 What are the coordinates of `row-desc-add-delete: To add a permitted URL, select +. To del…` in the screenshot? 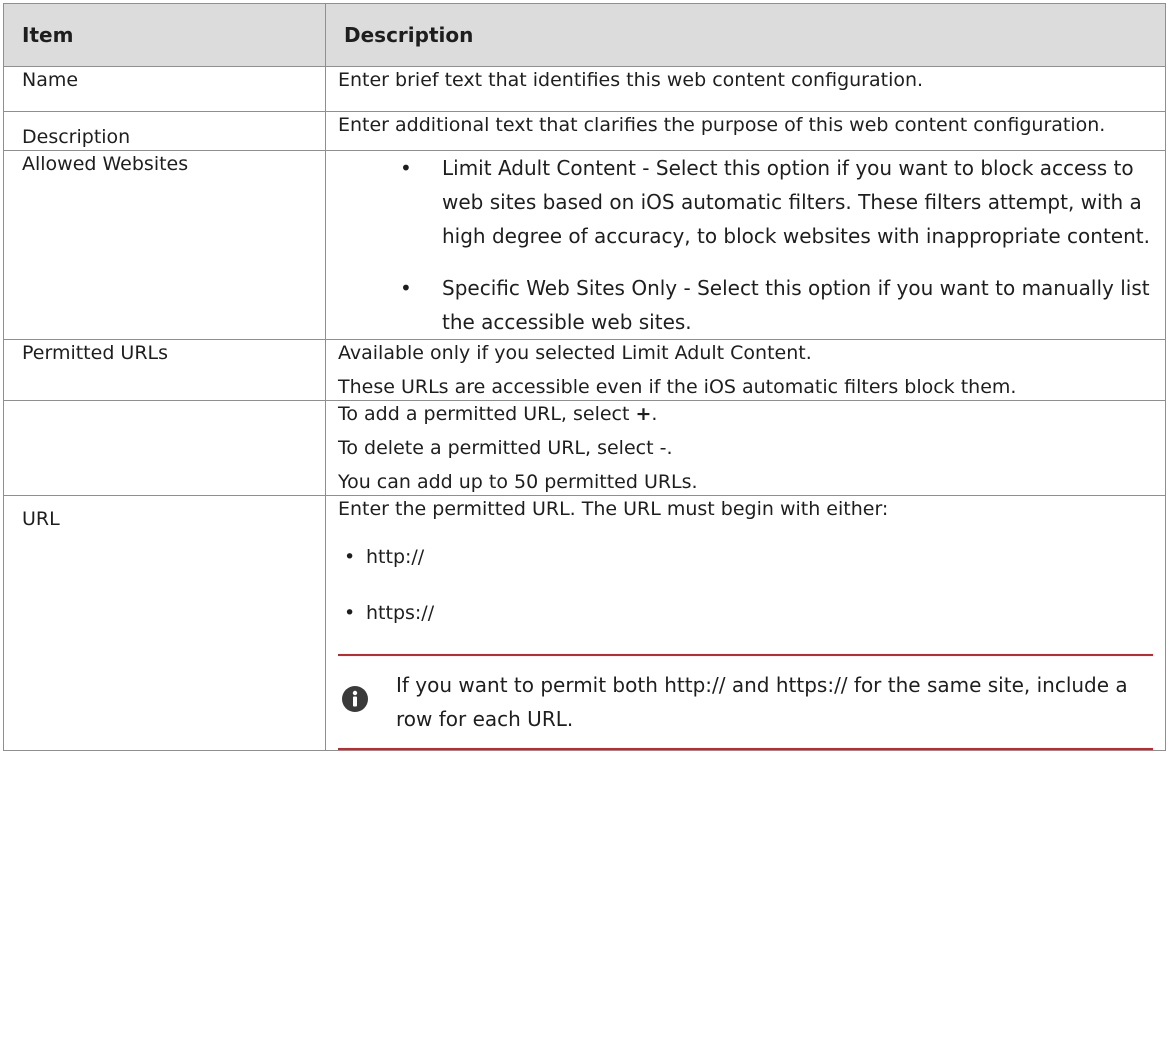 It's located at (745, 448).